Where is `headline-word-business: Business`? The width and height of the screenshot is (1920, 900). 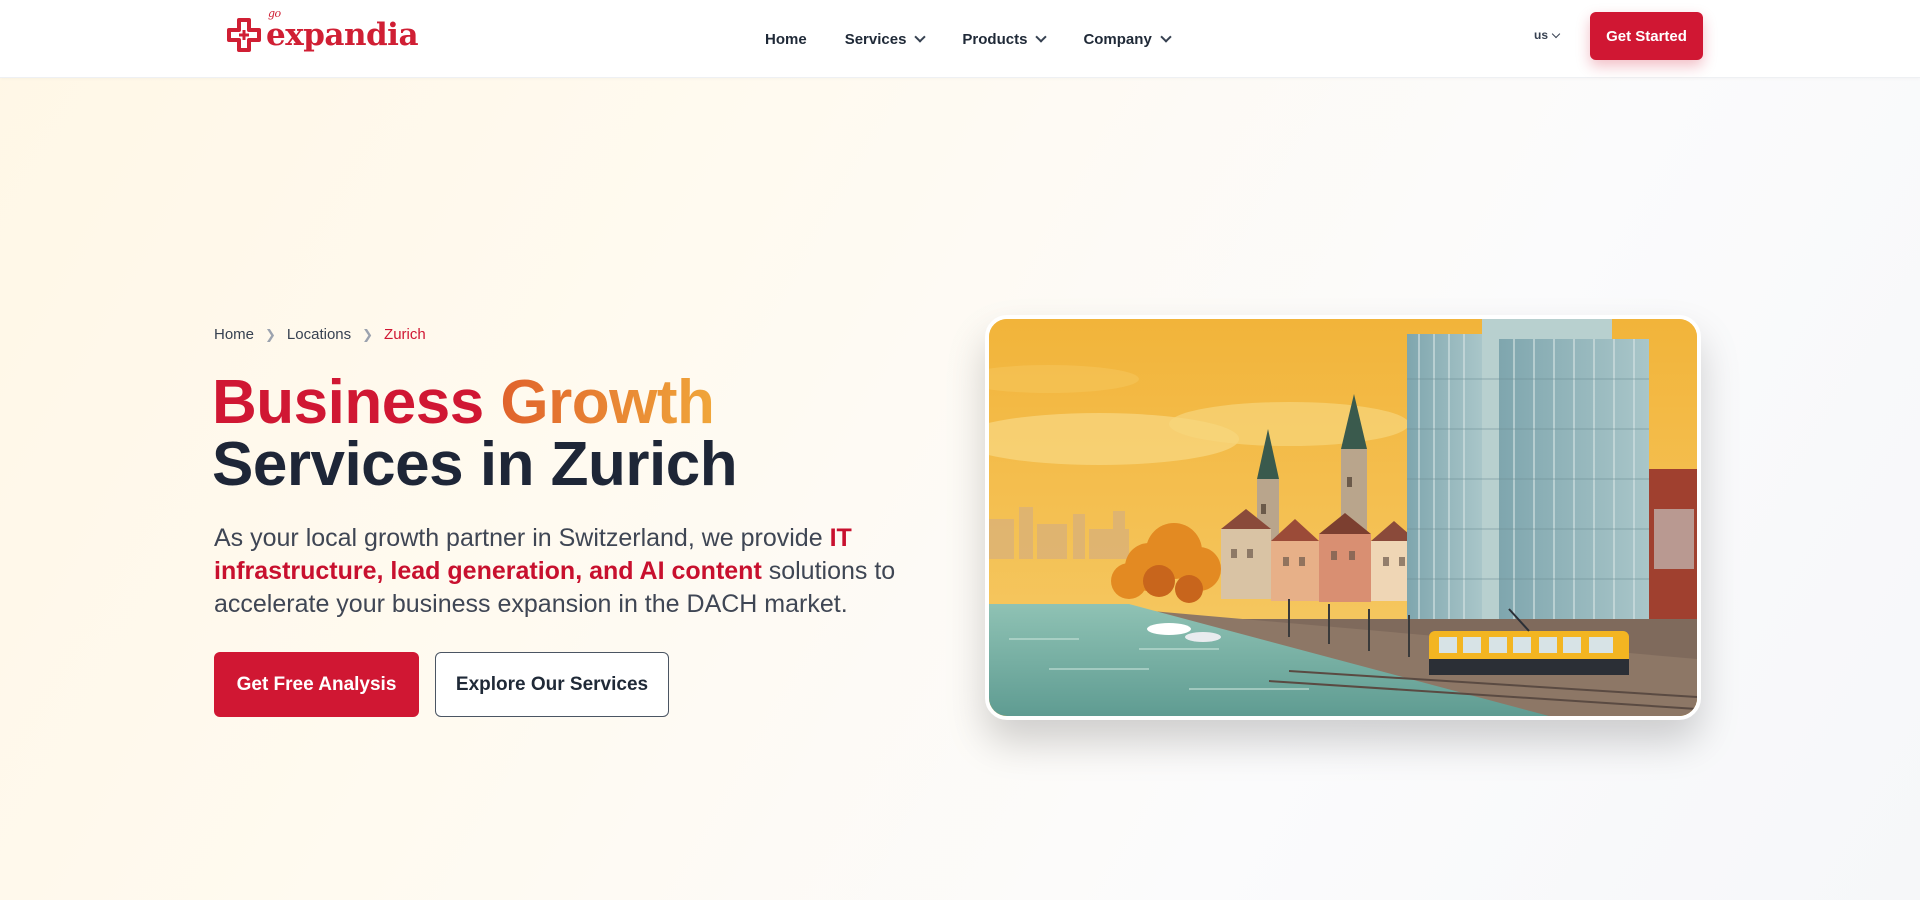
headline-word-business: Business is located at coordinates (348, 402).